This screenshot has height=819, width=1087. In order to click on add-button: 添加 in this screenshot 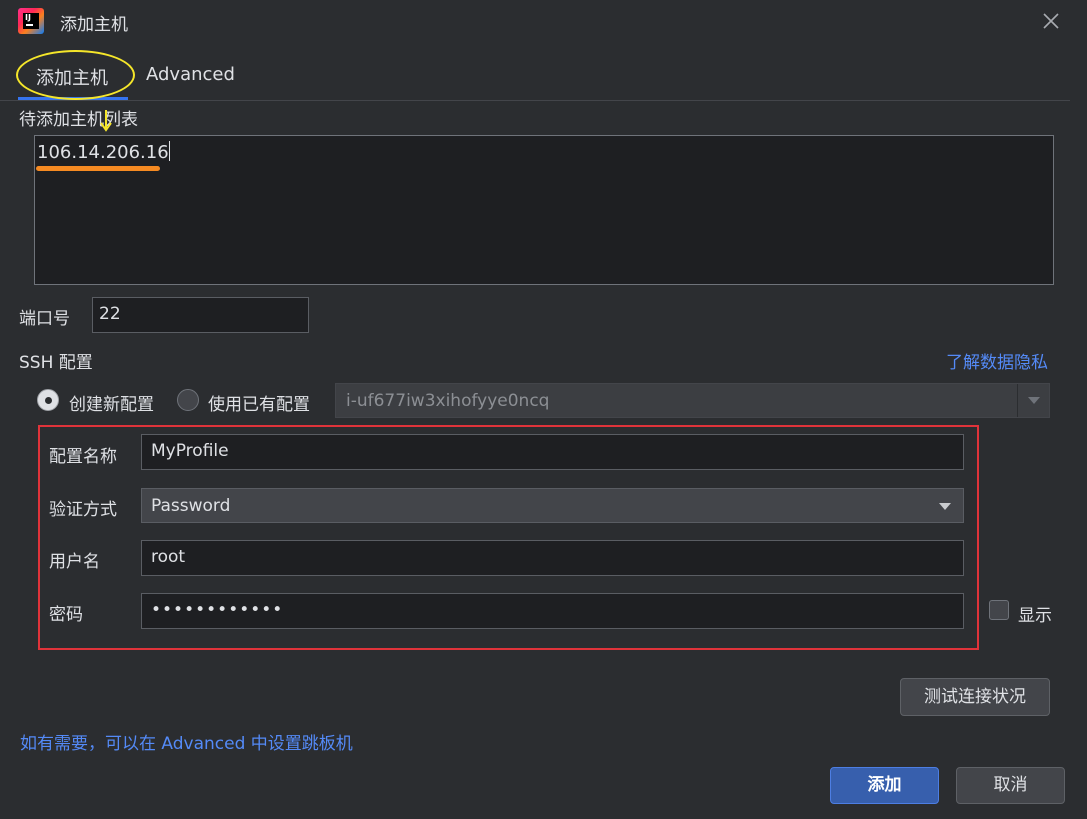, I will do `click(884, 785)`.